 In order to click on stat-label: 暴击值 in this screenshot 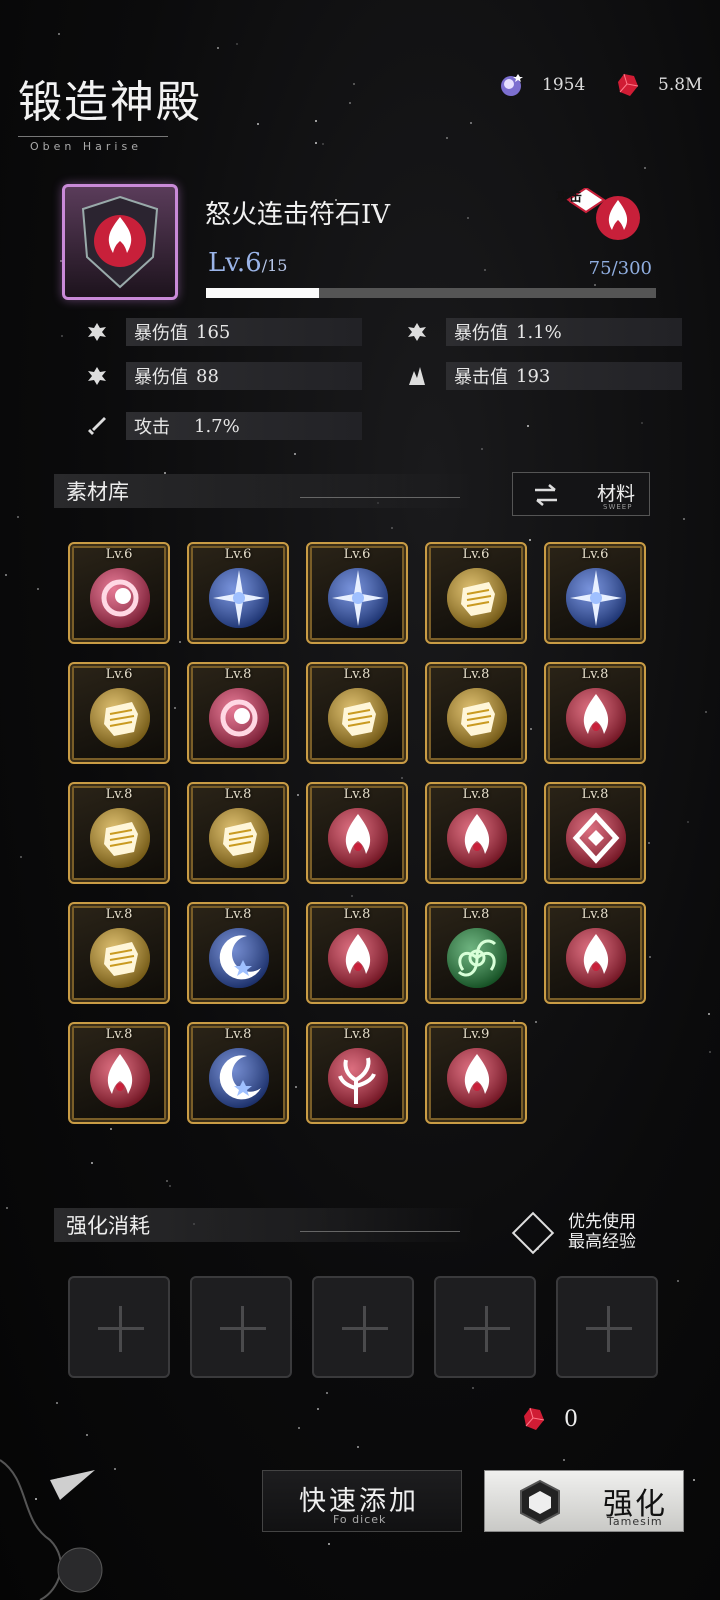, I will do `click(481, 377)`.